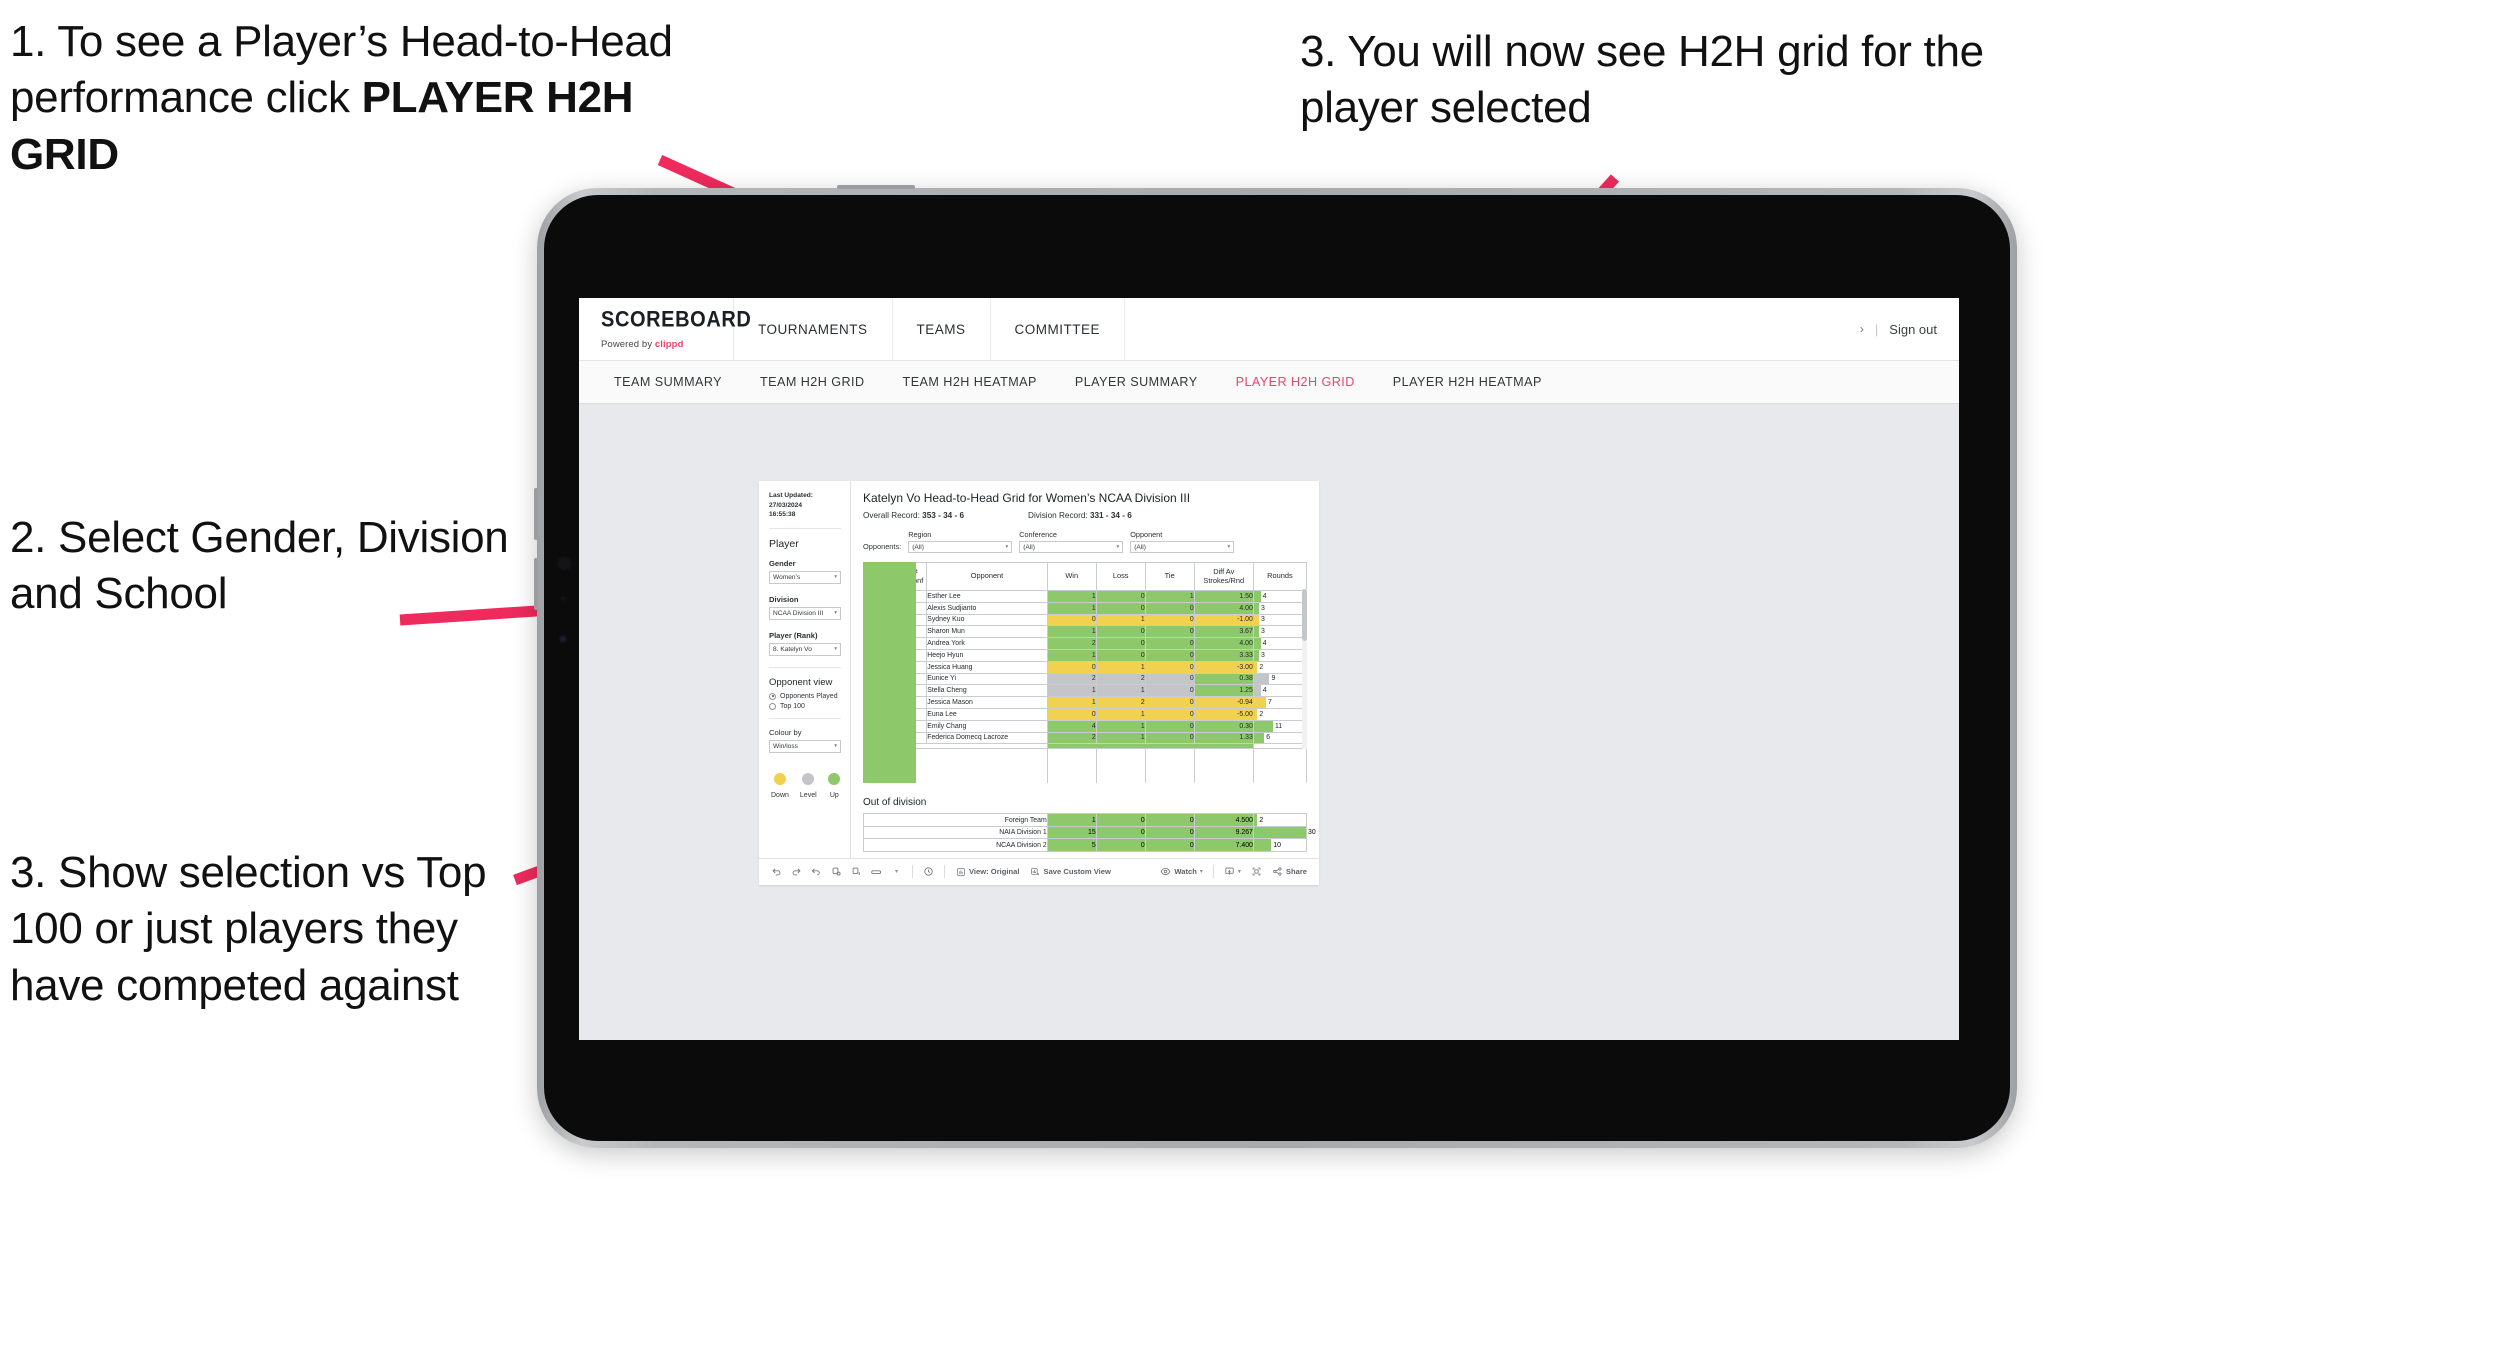  Describe the element at coordinates (1085, 596) in the screenshot. I see `table-row: 331Esther Lee1011.504` at that location.